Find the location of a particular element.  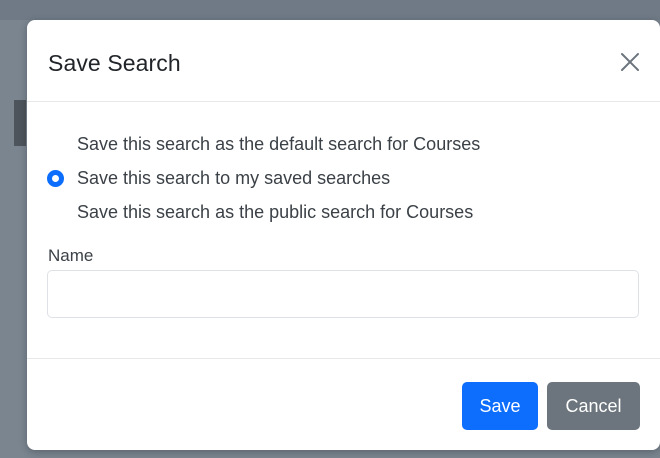

option-saved-searches: Save this search to my saved searches is located at coordinates (337, 179).